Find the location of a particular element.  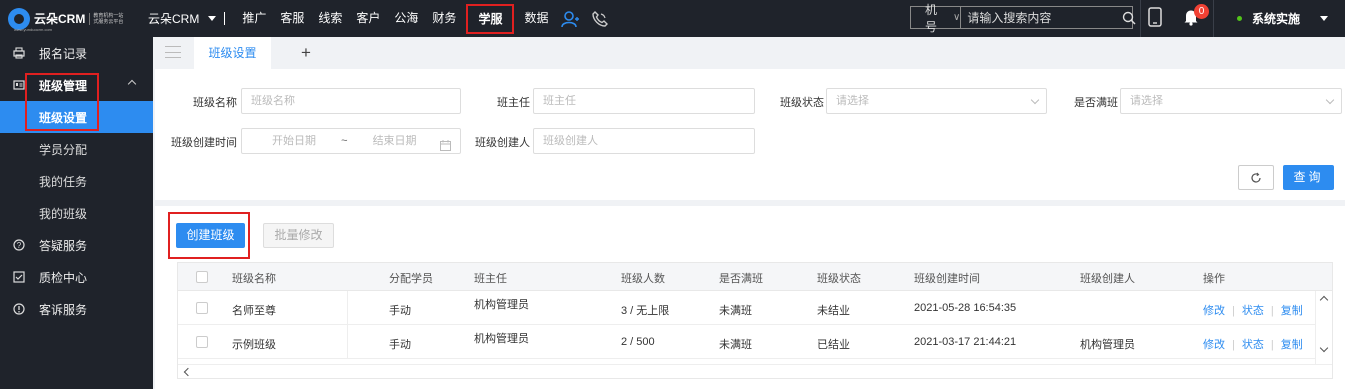

nav-item-customers: 客户 is located at coordinates (368, 18).